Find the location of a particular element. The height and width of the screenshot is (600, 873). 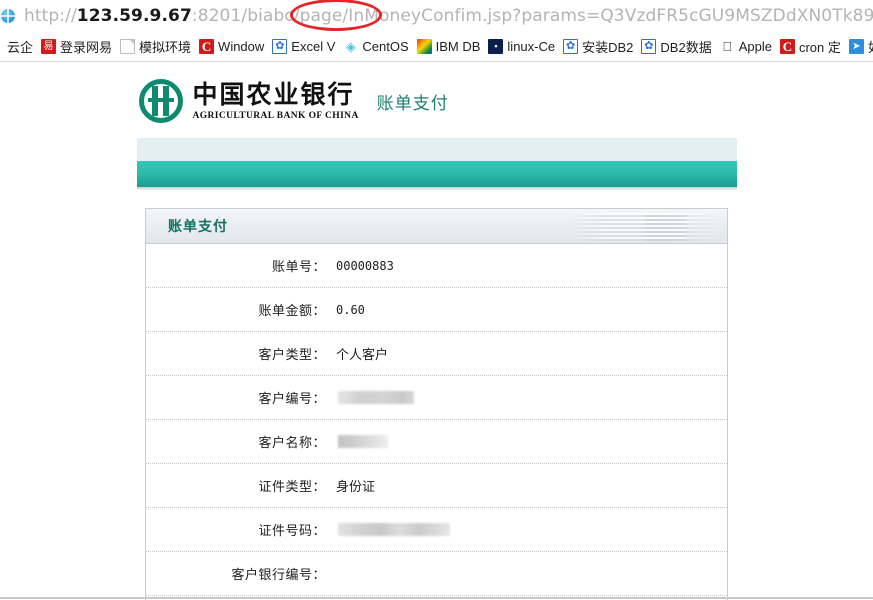

bookmark-item: 易登录网易 is located at coordinates (77, 47).